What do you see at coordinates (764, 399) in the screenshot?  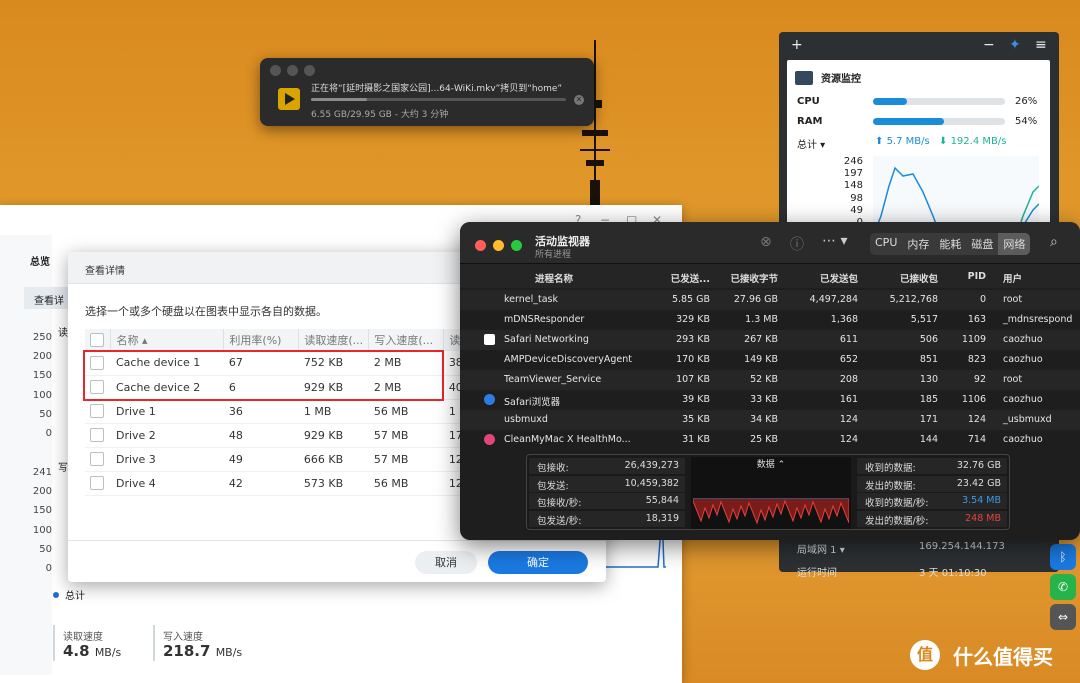 I see `process-cell: 33 KB` at bounding box center [764, 399].